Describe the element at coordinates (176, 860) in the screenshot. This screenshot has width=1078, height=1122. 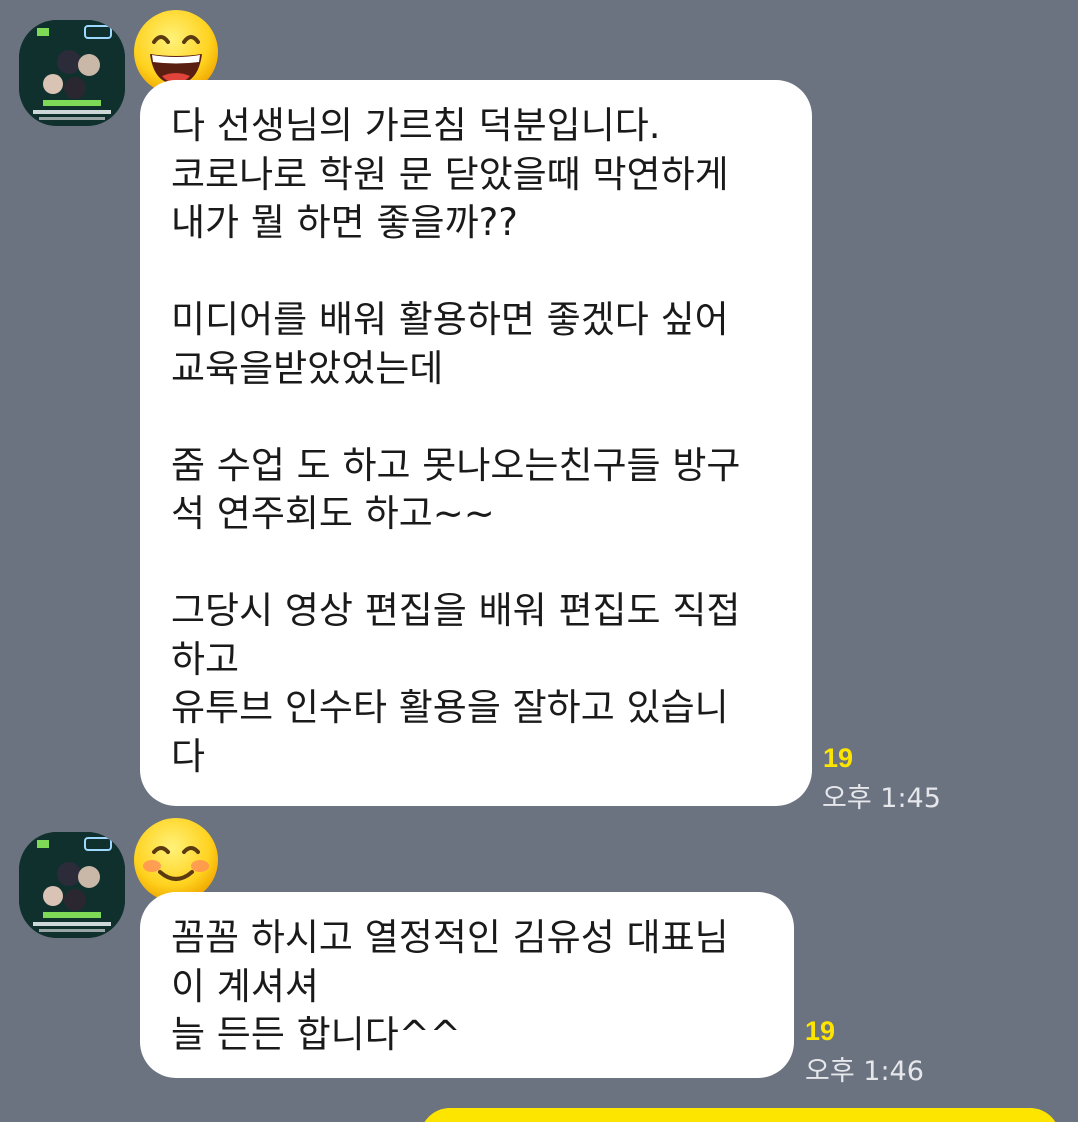
I see `smiling-blush-face-emoji-icon` at that location.